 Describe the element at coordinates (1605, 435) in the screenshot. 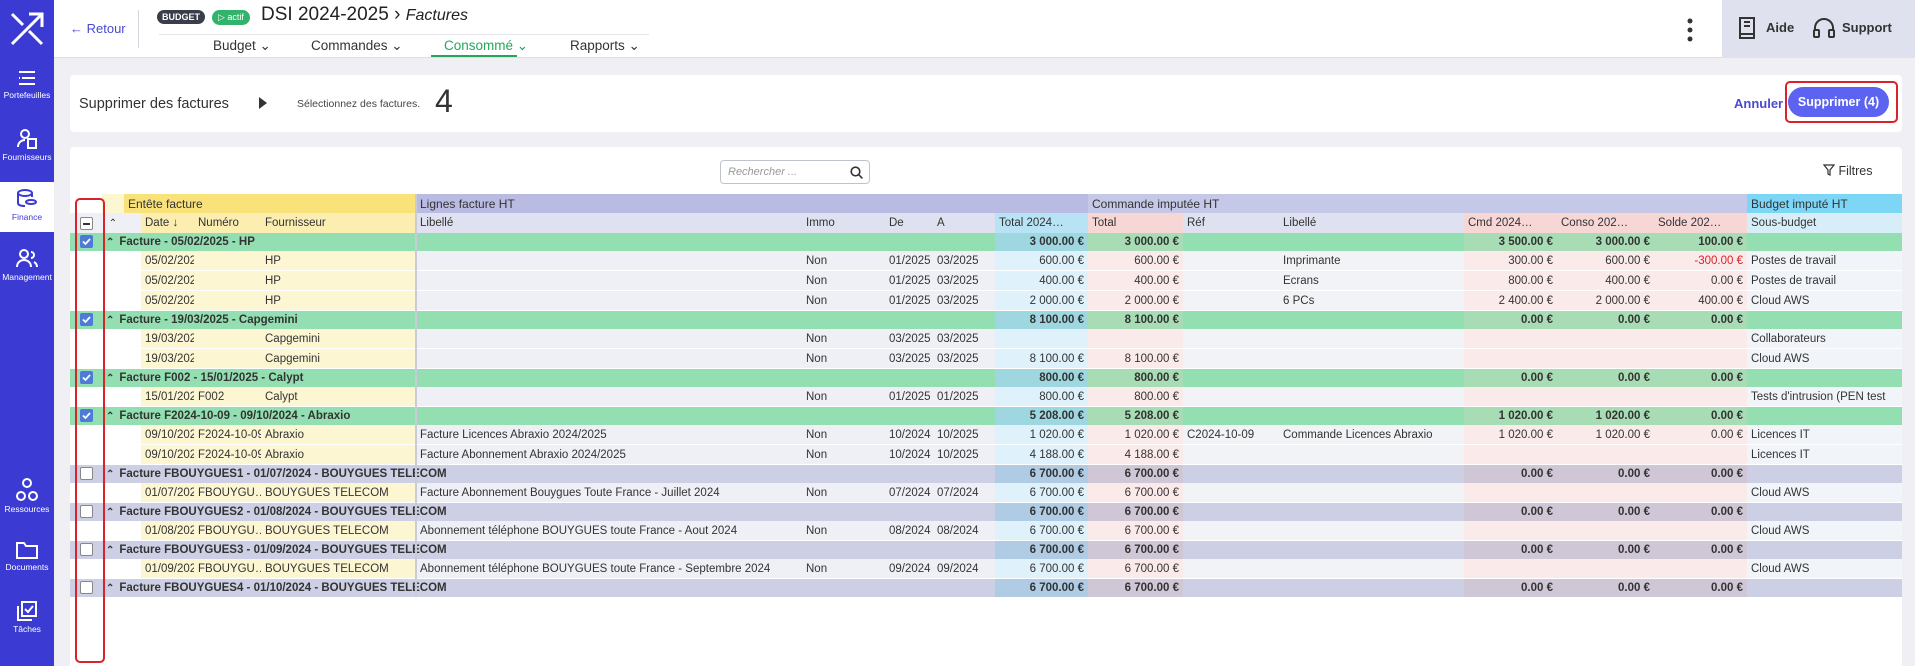

I see `conso-cell: 1 020.00 €` at that location.